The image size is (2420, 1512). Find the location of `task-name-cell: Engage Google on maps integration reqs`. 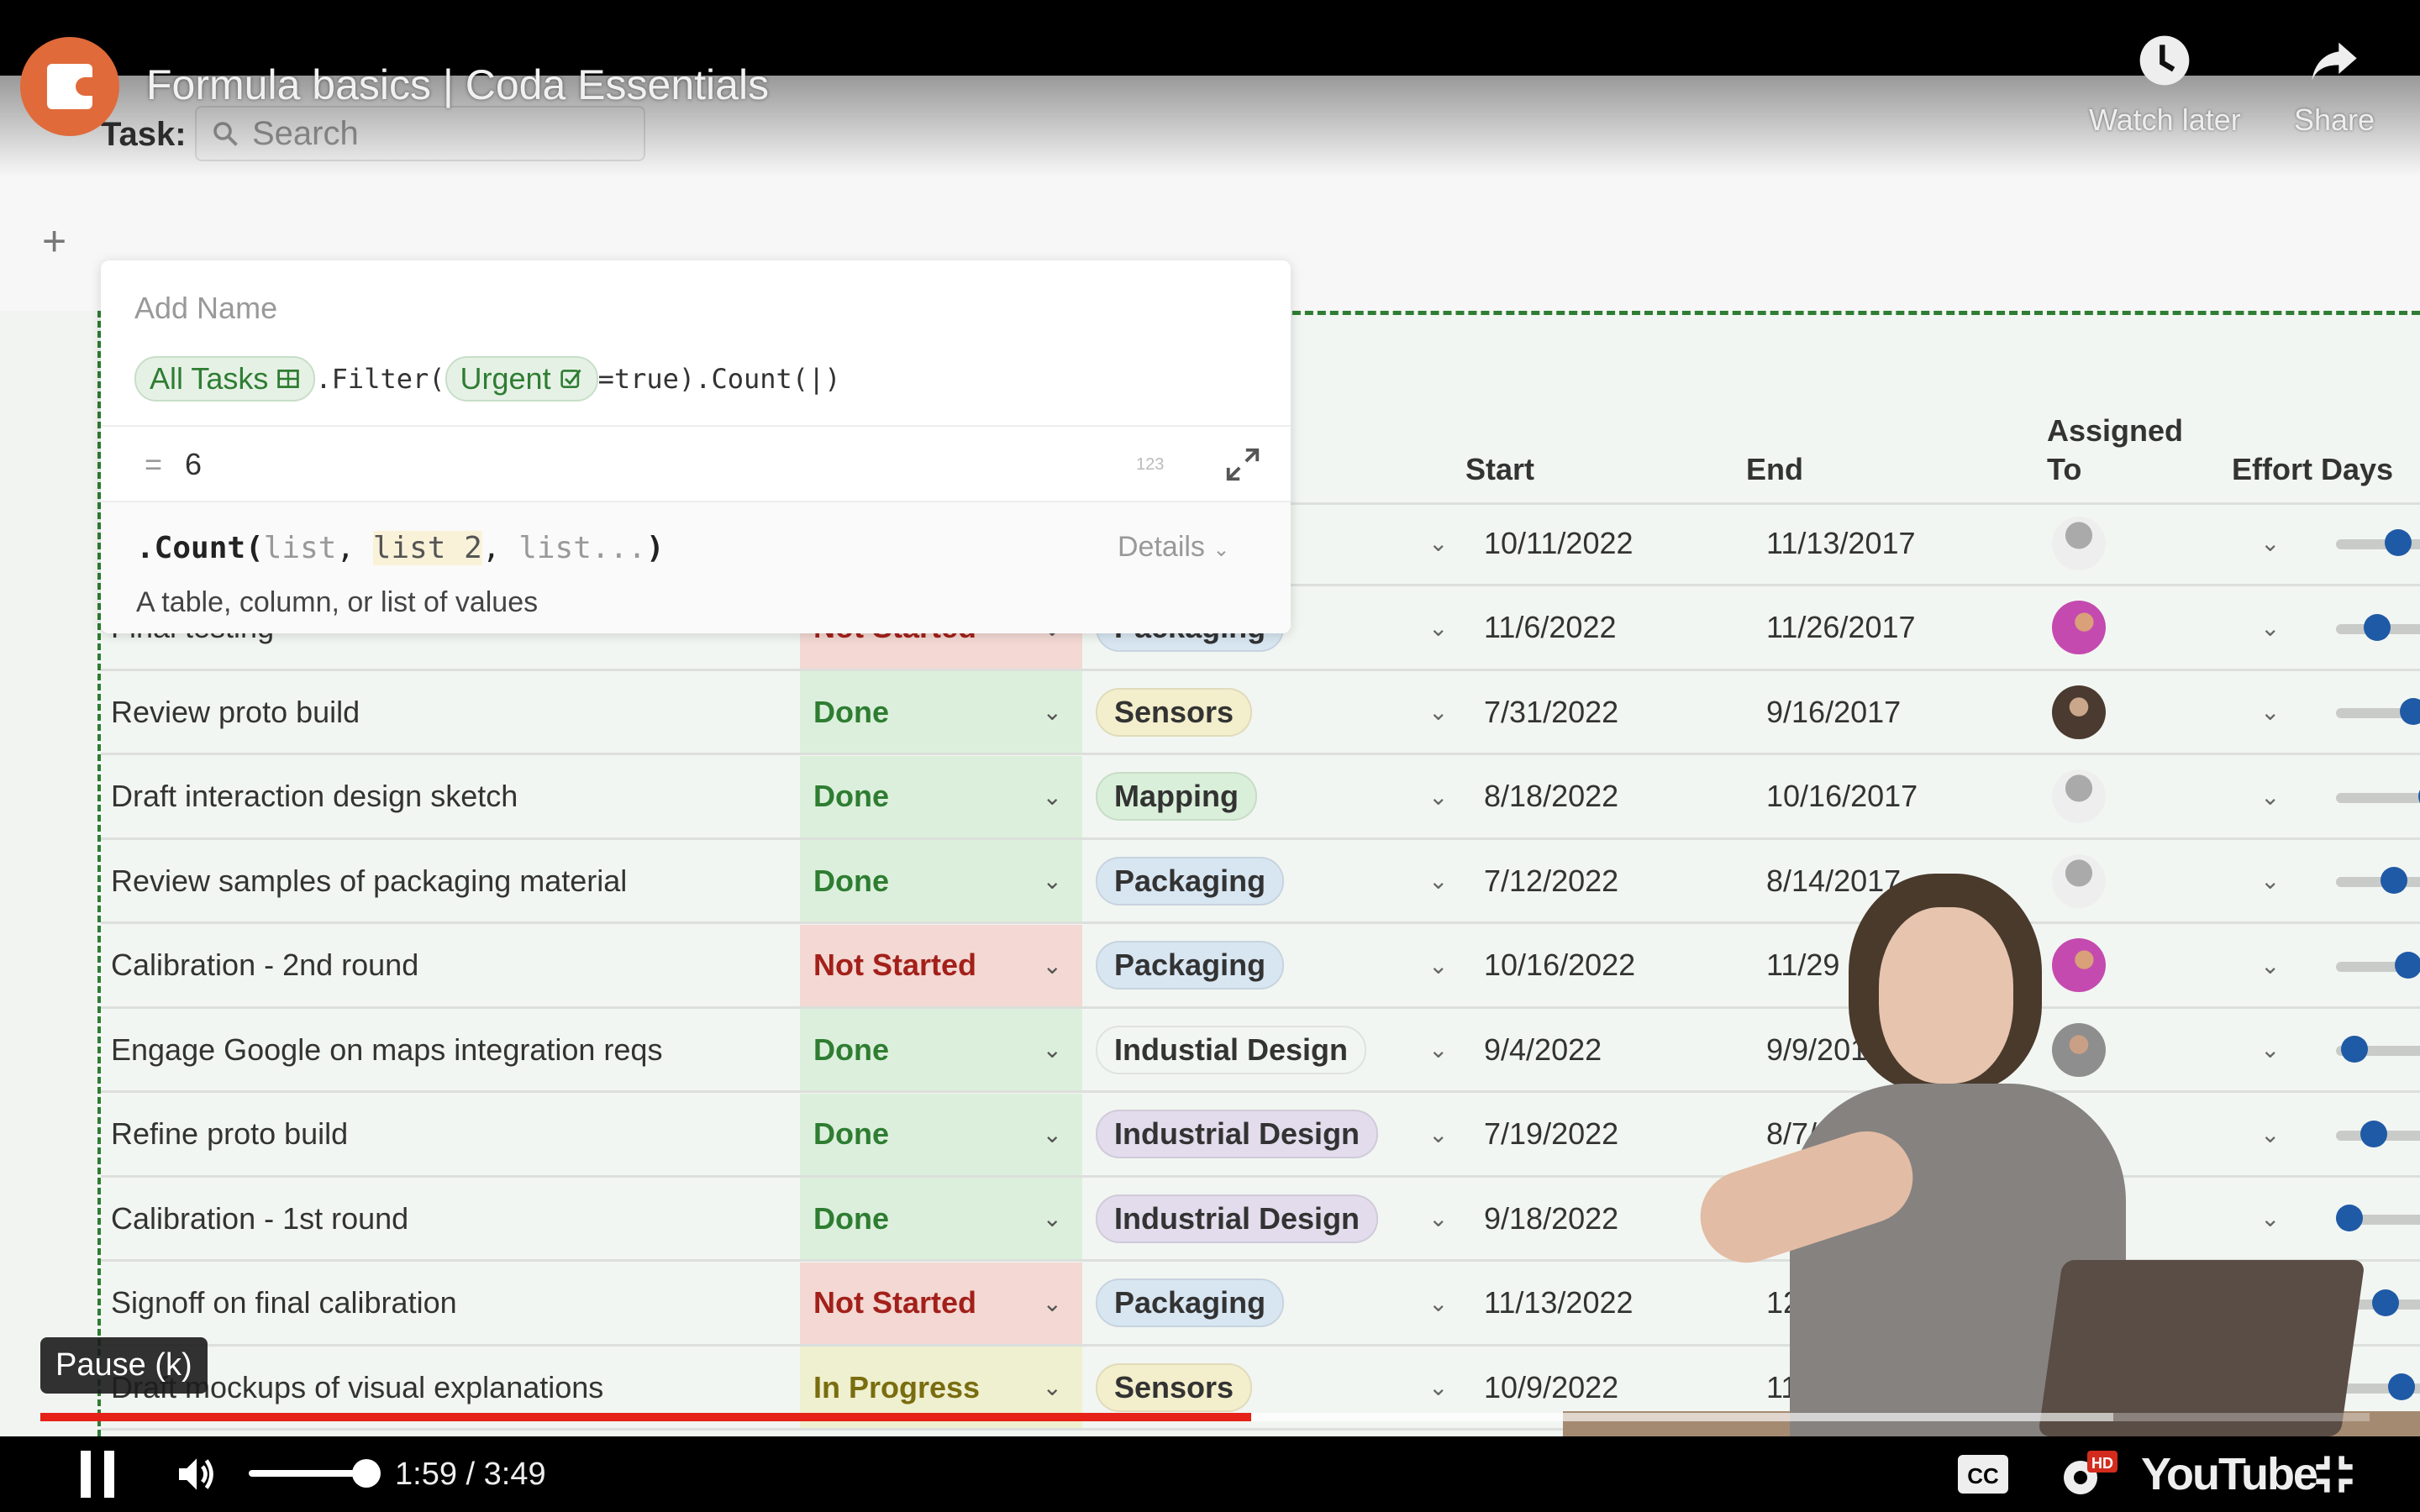

task-name-cell: Engage Google on maps integration reqs is located at coordinates (455, 1049).